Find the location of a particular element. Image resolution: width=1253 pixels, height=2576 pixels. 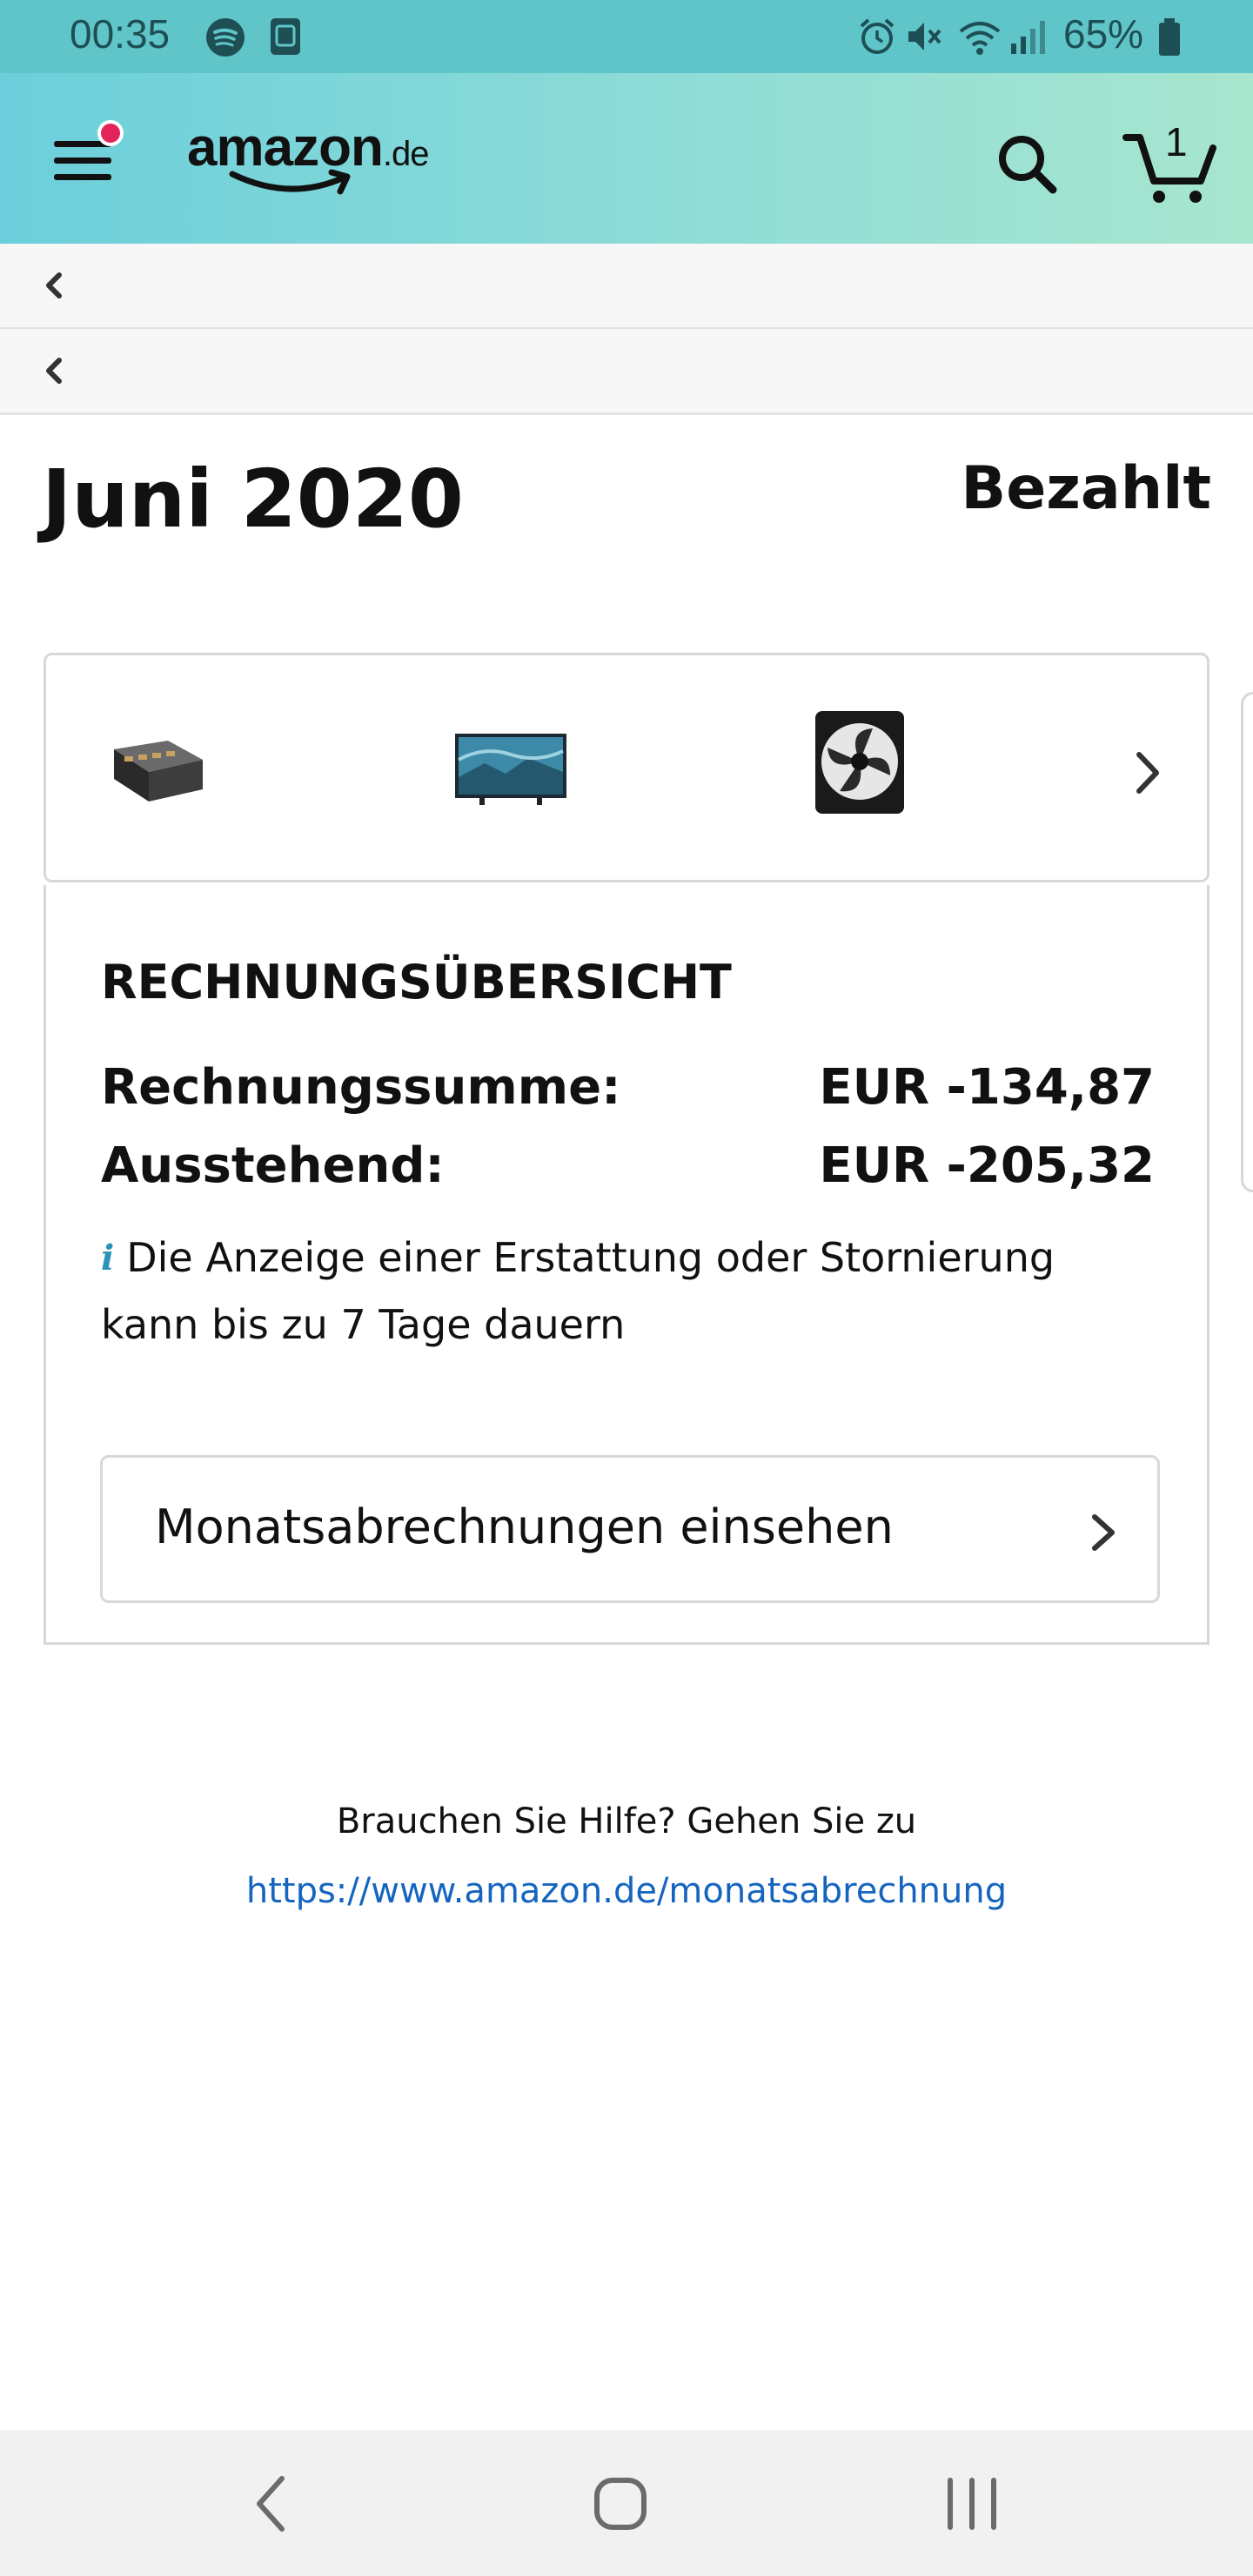

view-monthly-statements-button: Monatsabrechnungen einsehen is located at coordinates (630, 1529).